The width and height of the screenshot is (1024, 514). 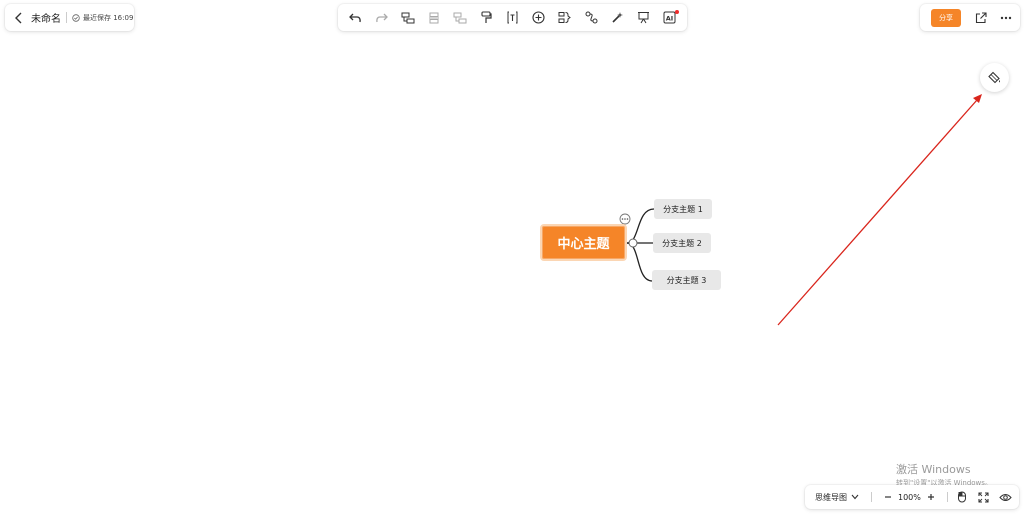 I want to click on zoom-in-button, so click(x=931, y=497).